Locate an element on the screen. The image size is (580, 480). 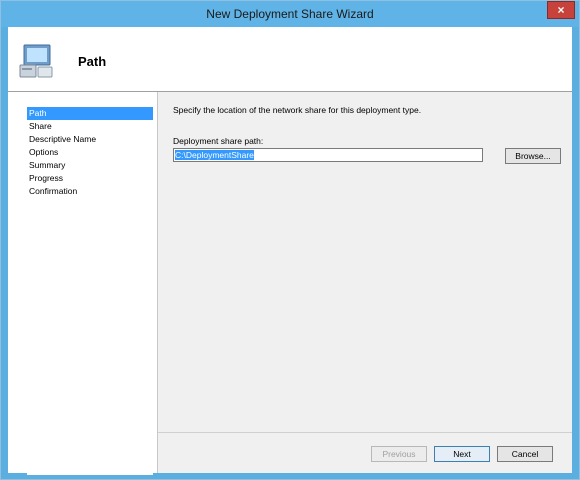
nav-item-summary: Summary is located at coordinates (90, 165).